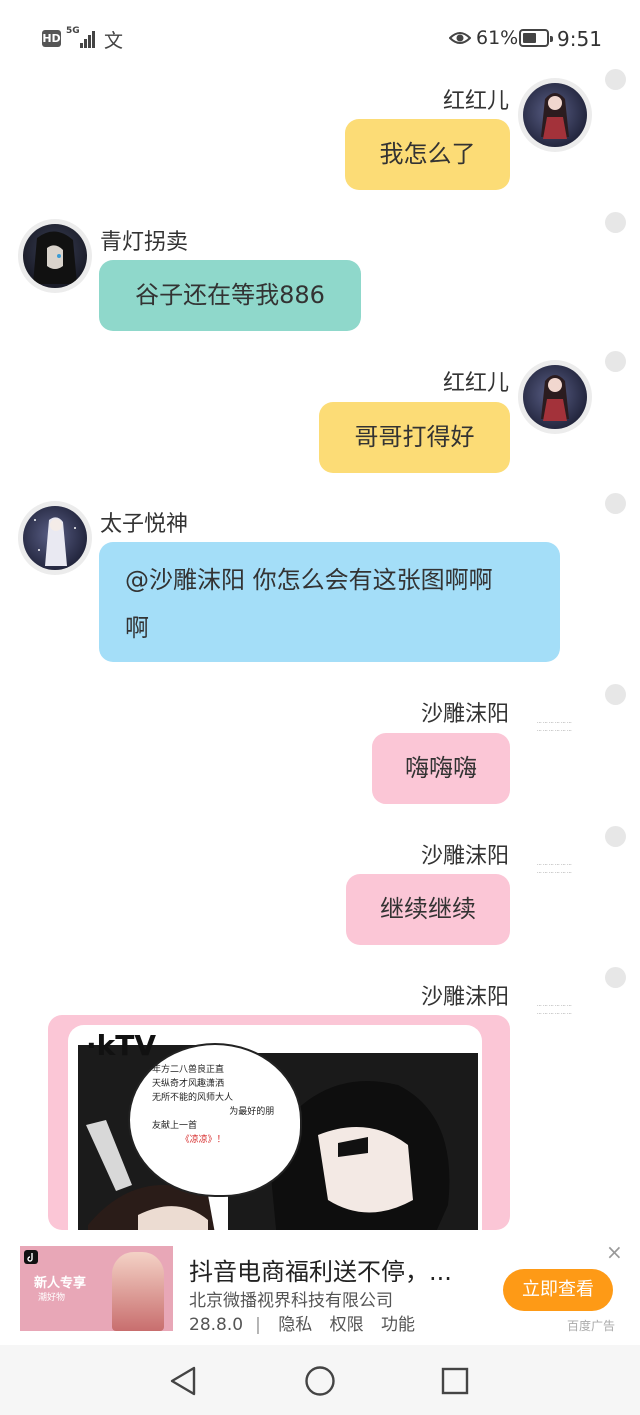 The width and height of the screenshot is (640, 1415). What do you see at coordinates (614, 1252) in the screenshot?
I see `close-icon: ×` at bounding box center [614, 1252].